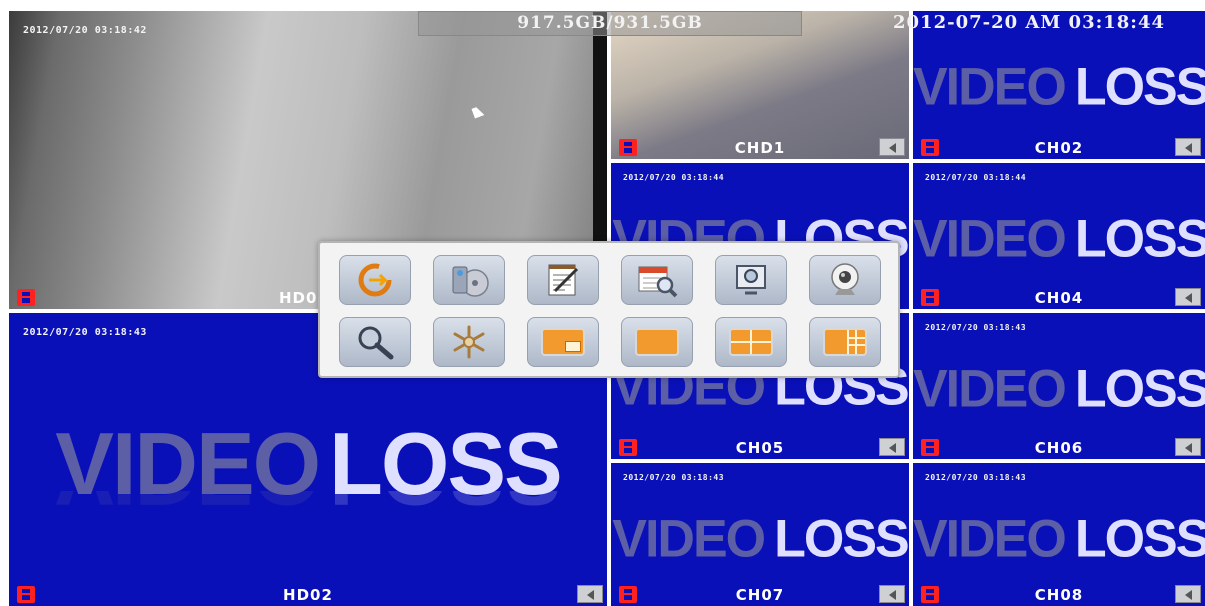  Describe the element at coordinates (760, 148) in the screenshot. I see `channel-name: CHD1` at that location.